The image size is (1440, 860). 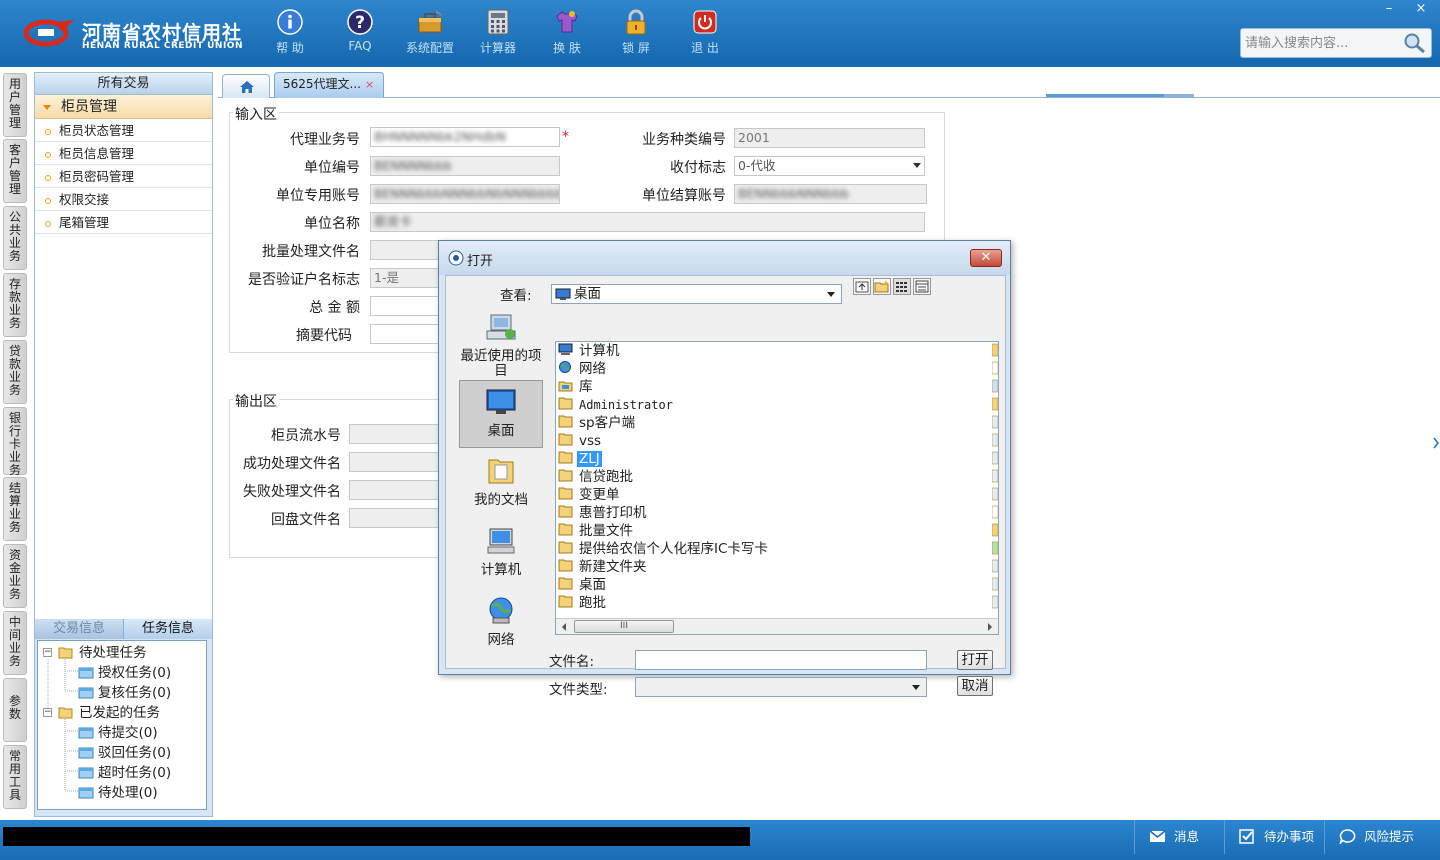 I want to click on file-item-batch-run: 跑批, so click(x=583, y=603).